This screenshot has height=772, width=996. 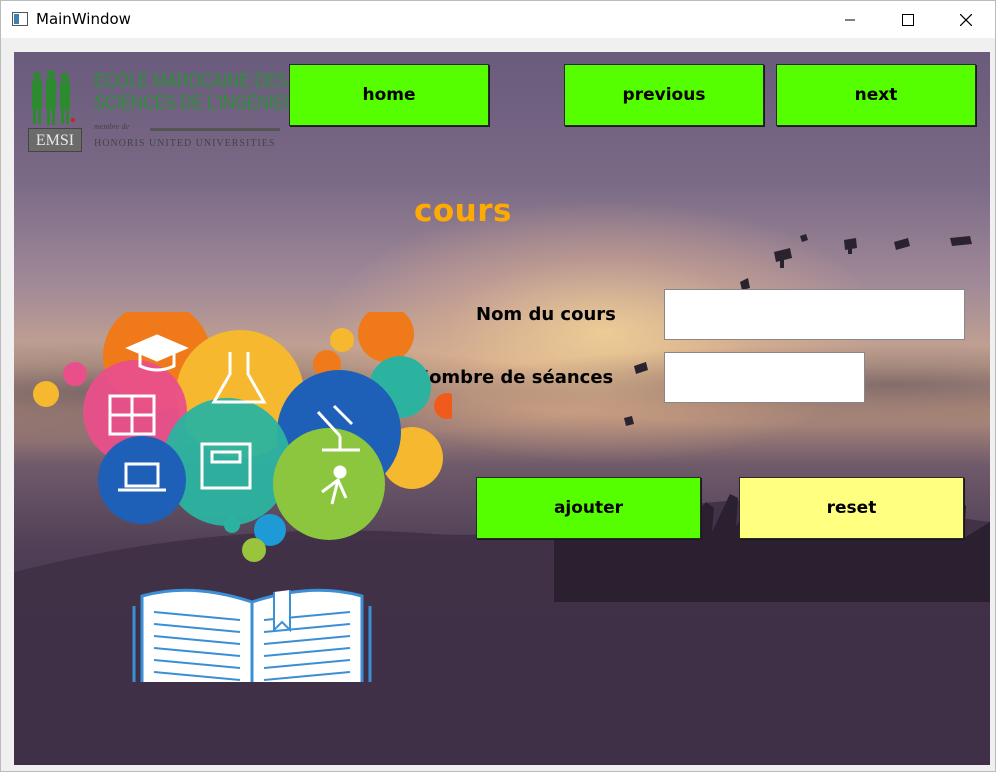 I want to click on page-title: cours, so click(x=463, y=211).